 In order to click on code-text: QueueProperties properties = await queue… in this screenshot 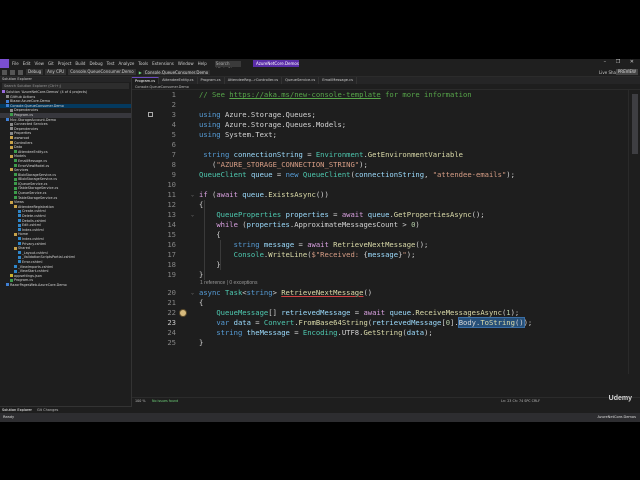, I will do `click(341, 215)`.